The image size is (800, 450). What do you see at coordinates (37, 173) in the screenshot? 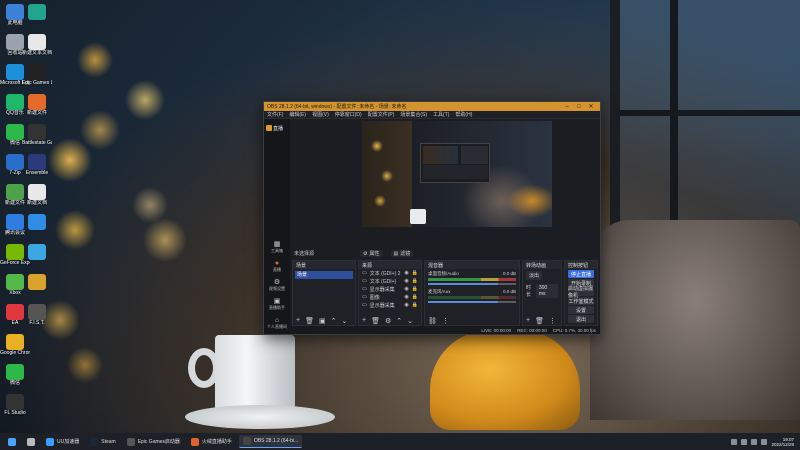
I see `desktop-icon-label: Ensemble` at bounding box center [37, 173].